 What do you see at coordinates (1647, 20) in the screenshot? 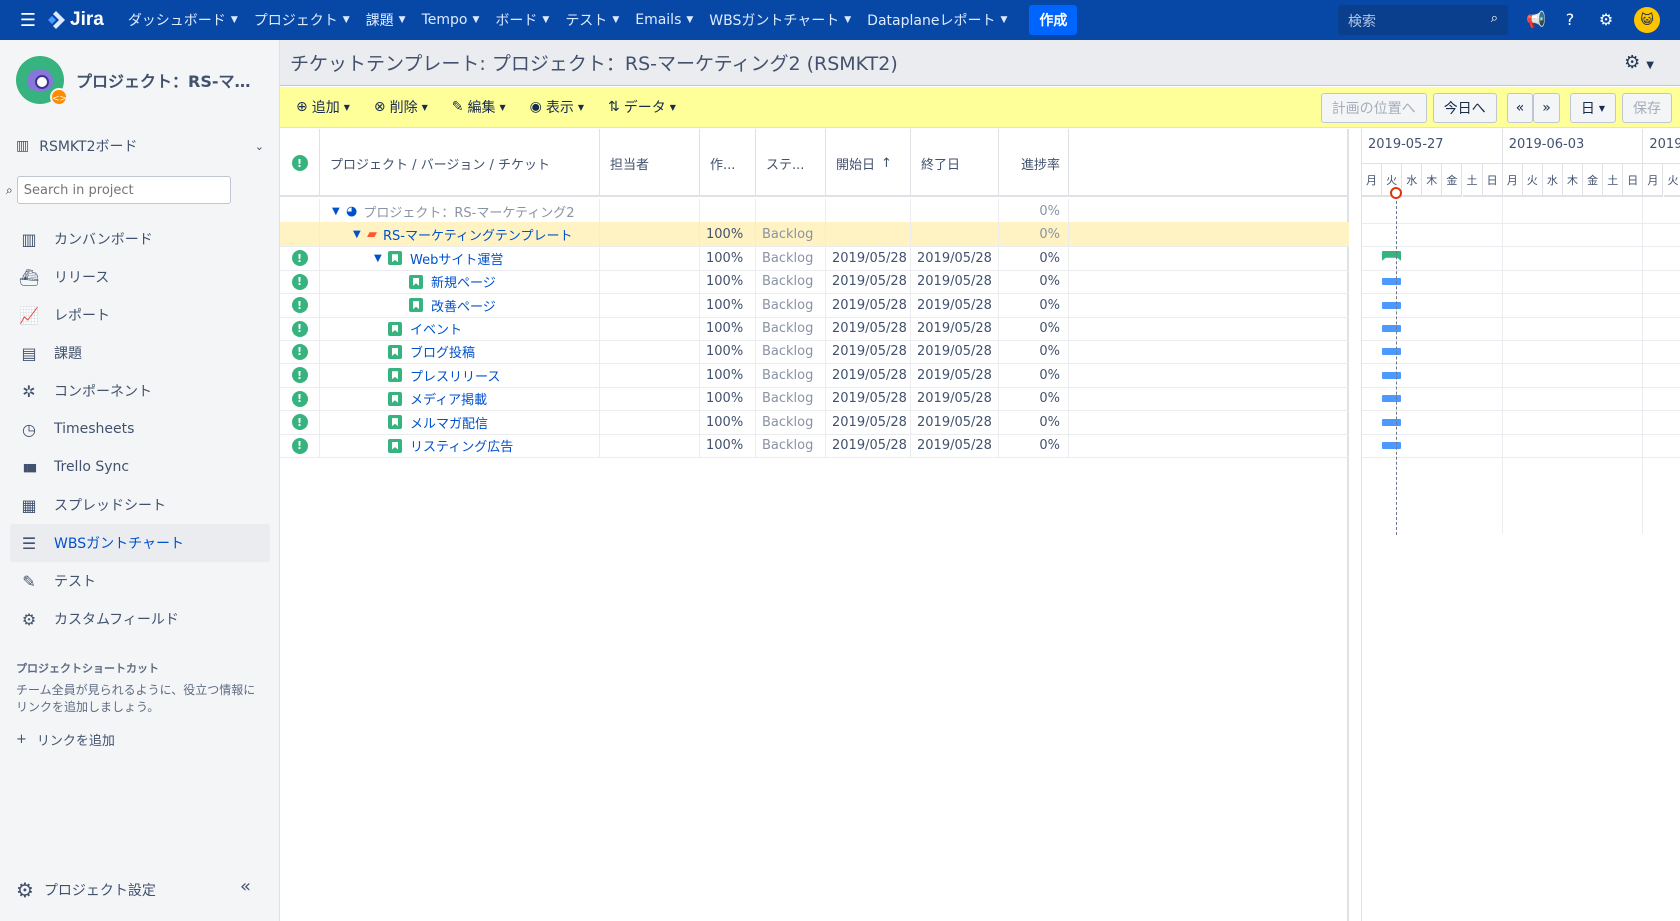
I see `user-avatar: 😺` at bounding box center [1647, 20].